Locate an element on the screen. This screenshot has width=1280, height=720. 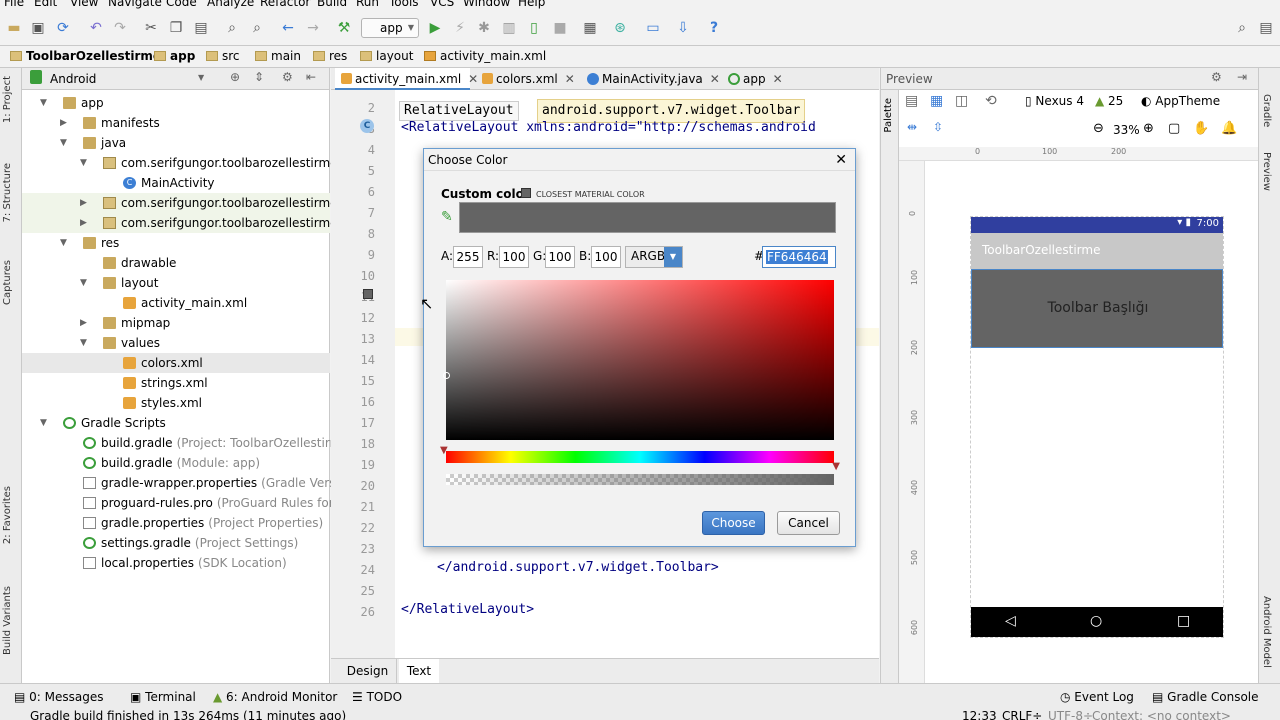
tool-window-android-model: Android Model is located at coordinates (1266, 632).